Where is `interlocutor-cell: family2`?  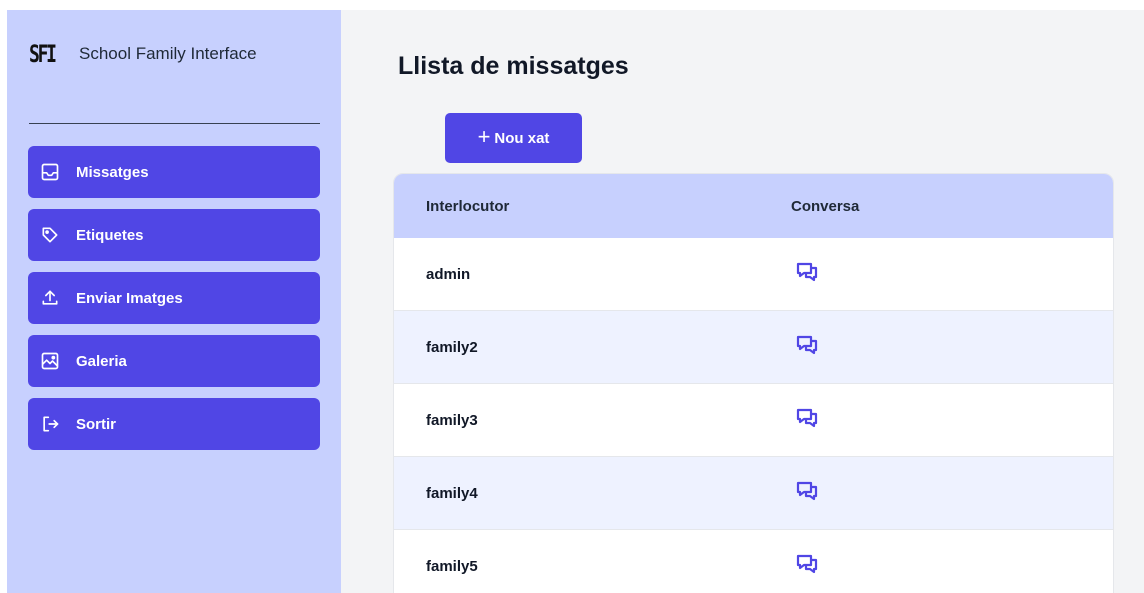
interlocutor-cell: family2 is located at coordinates (452, 347).